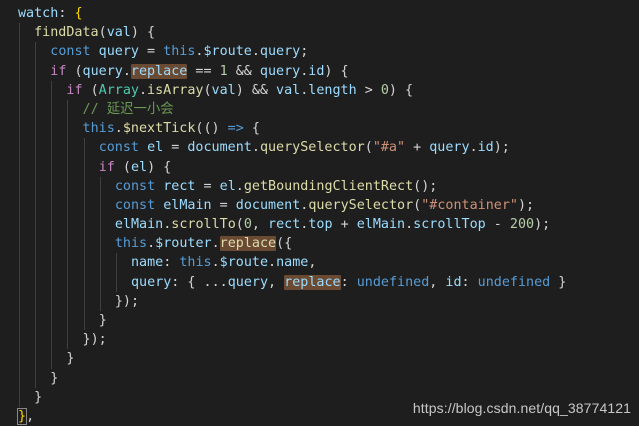 The width and height of the screenshot is (639, 426). Describe the element at coordinates (319, 244) in the screenshot. I see `code-line: this.$router.replace({` at that location.